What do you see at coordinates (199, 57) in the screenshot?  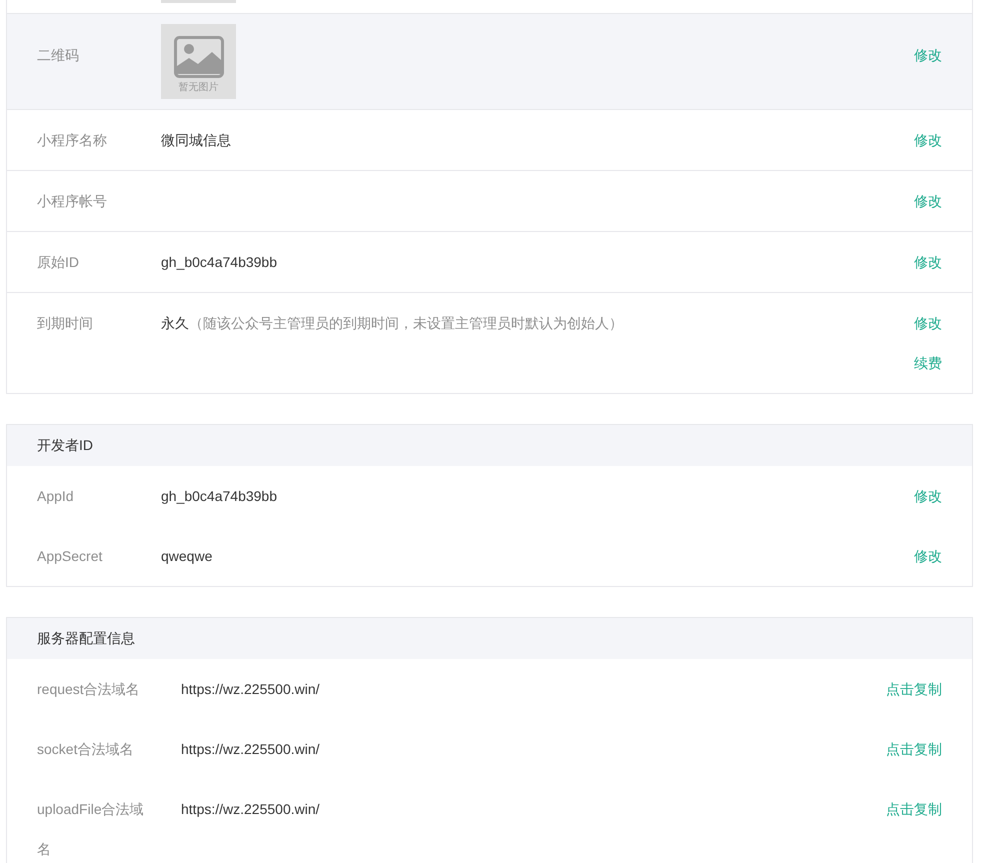 I see `image-icon` at bounding box center [199, 57].